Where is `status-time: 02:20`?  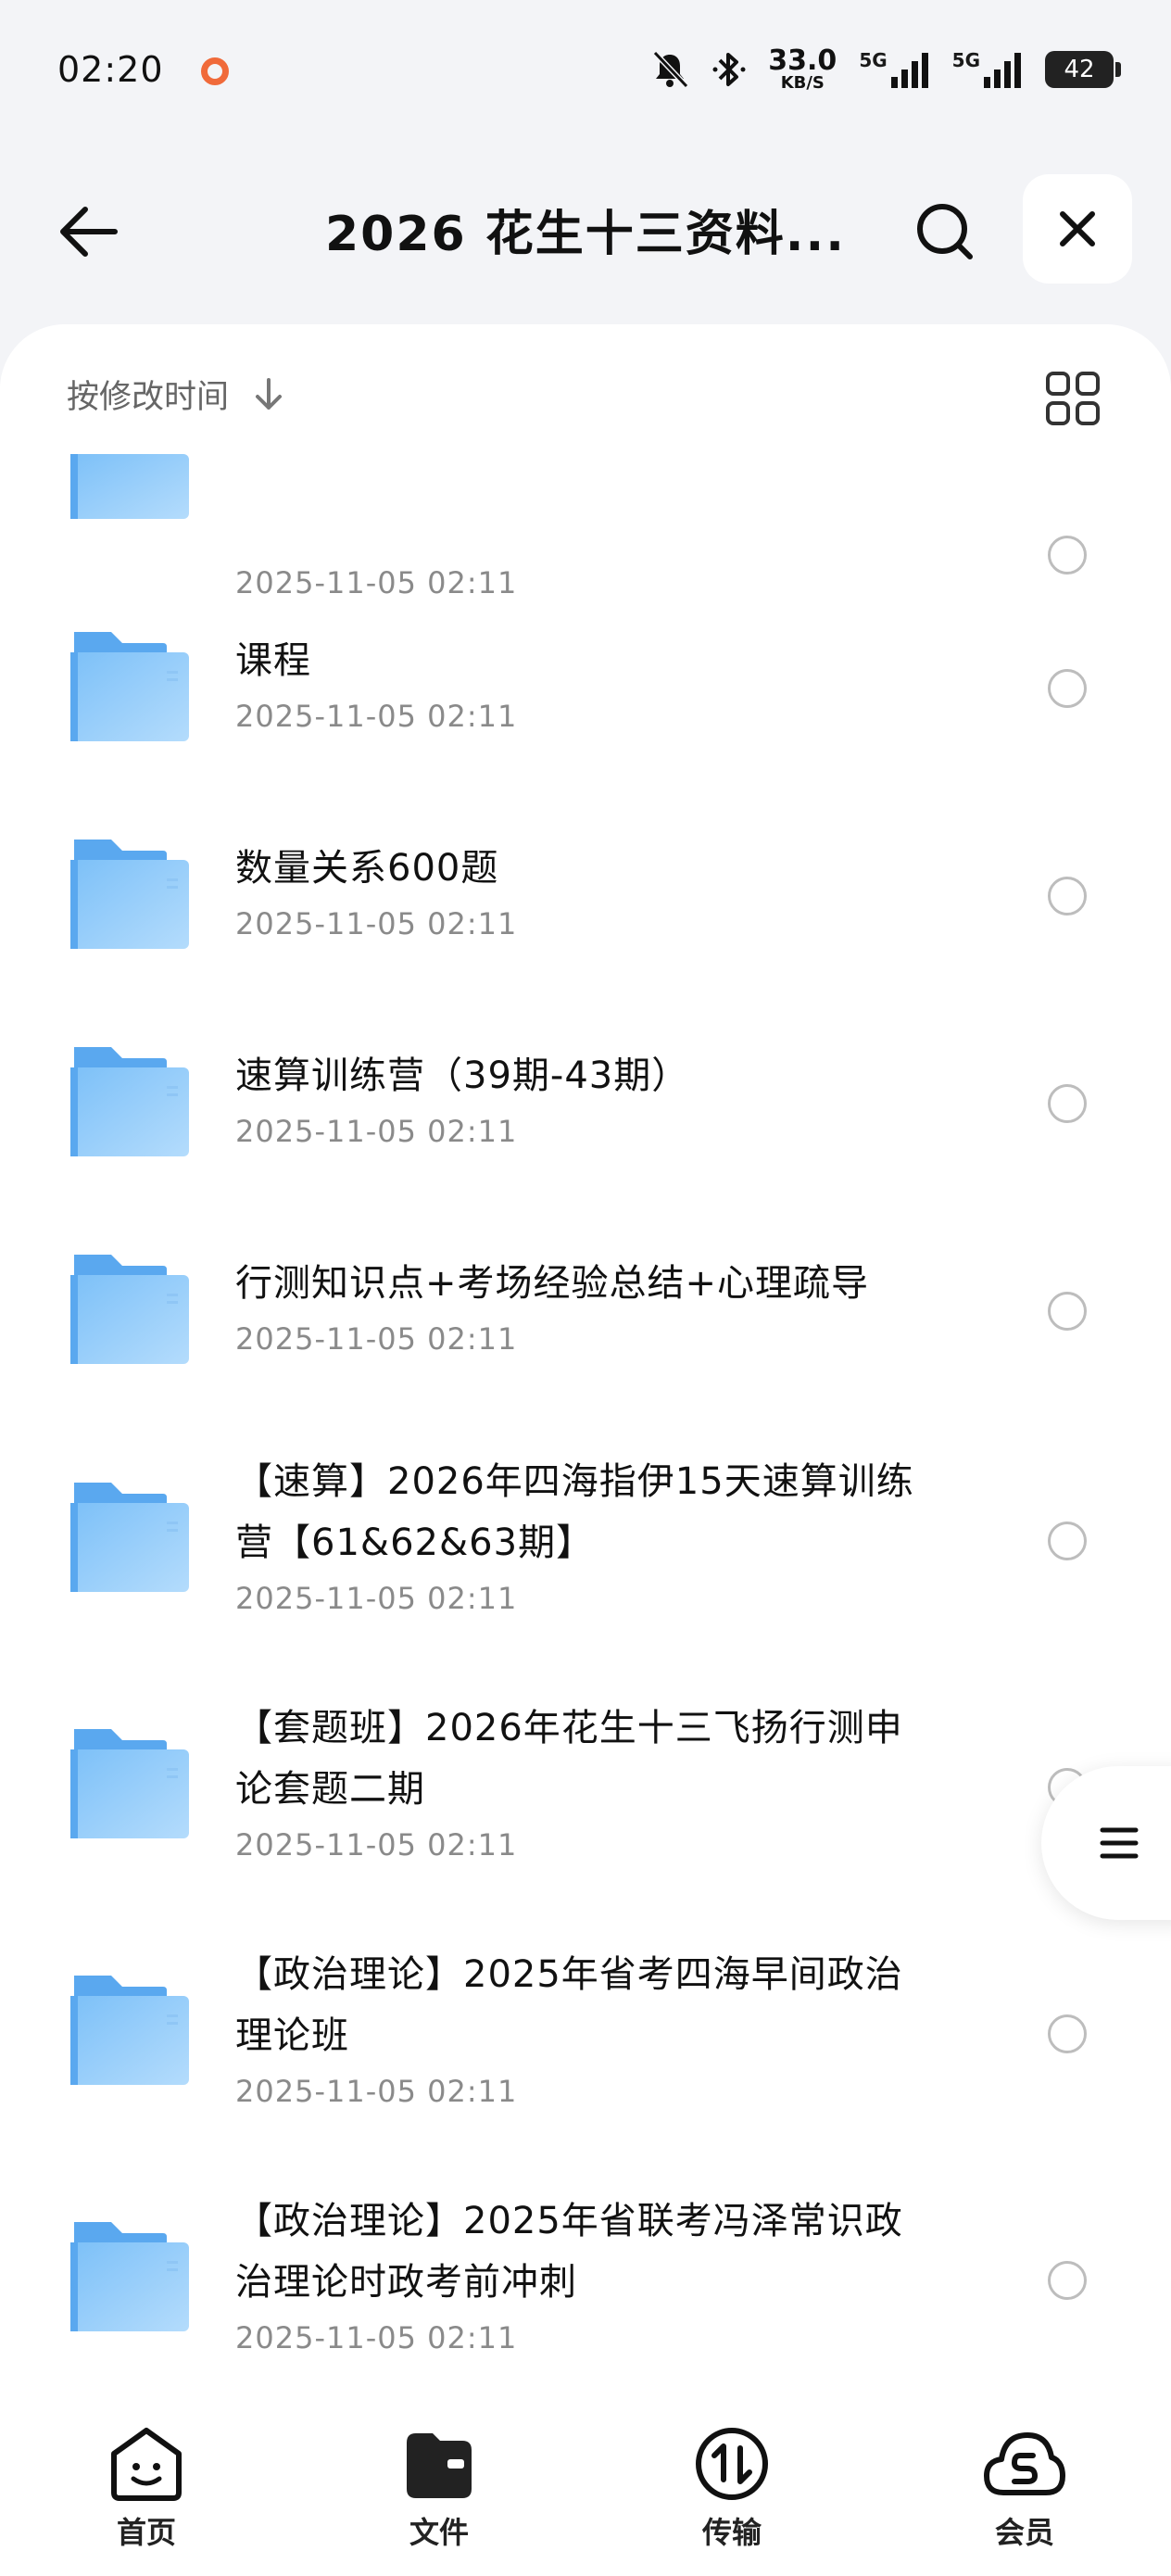
status-time: 02:20 is located at coordinates (111, 69).